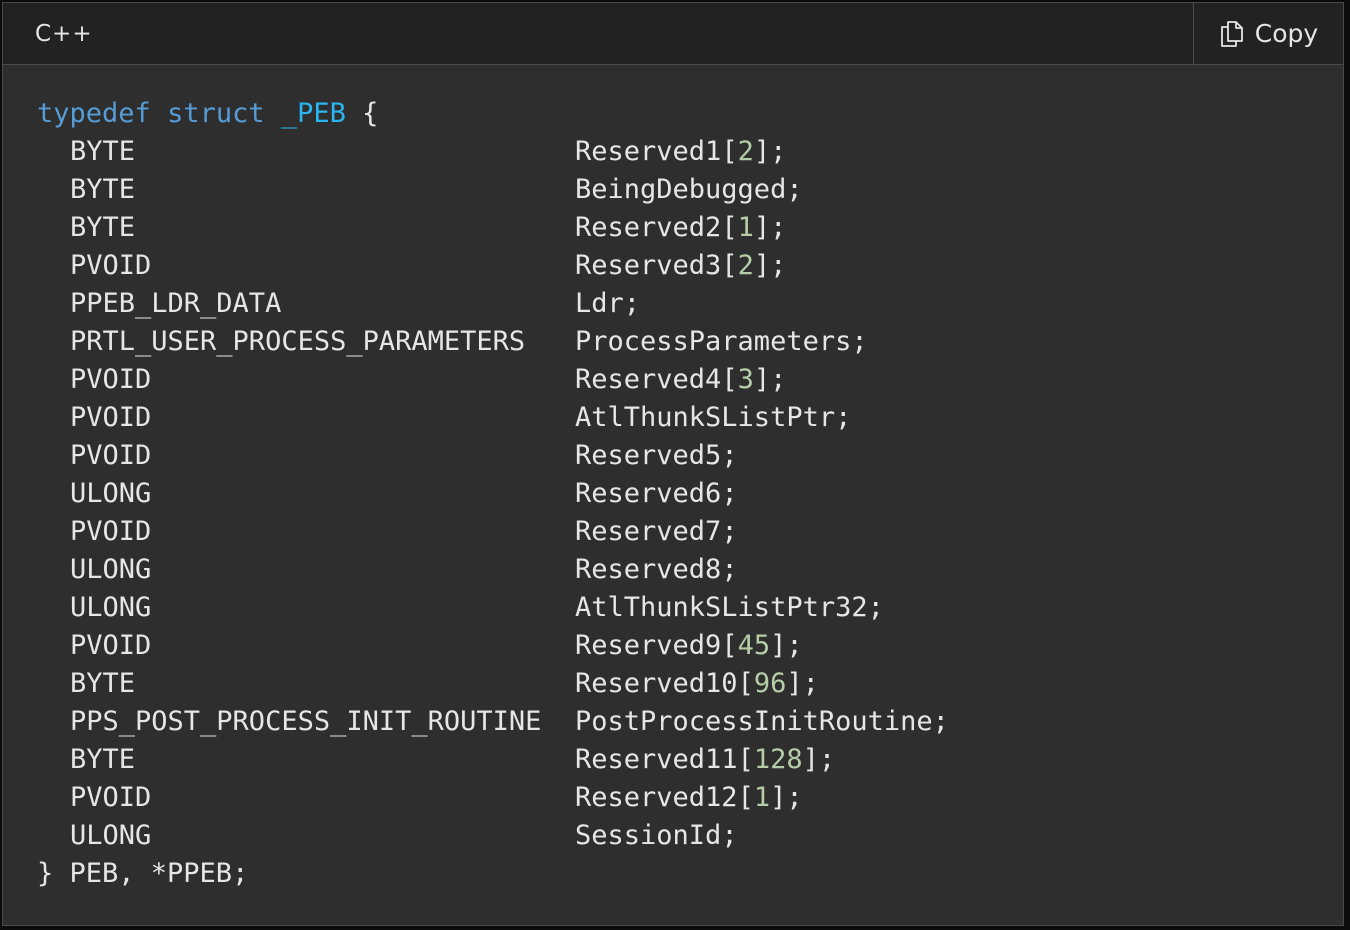 The image size is (1350, 930). I want to click on code-line-member: PVOID AtlThunkSListPtr;, so click(690, 418).